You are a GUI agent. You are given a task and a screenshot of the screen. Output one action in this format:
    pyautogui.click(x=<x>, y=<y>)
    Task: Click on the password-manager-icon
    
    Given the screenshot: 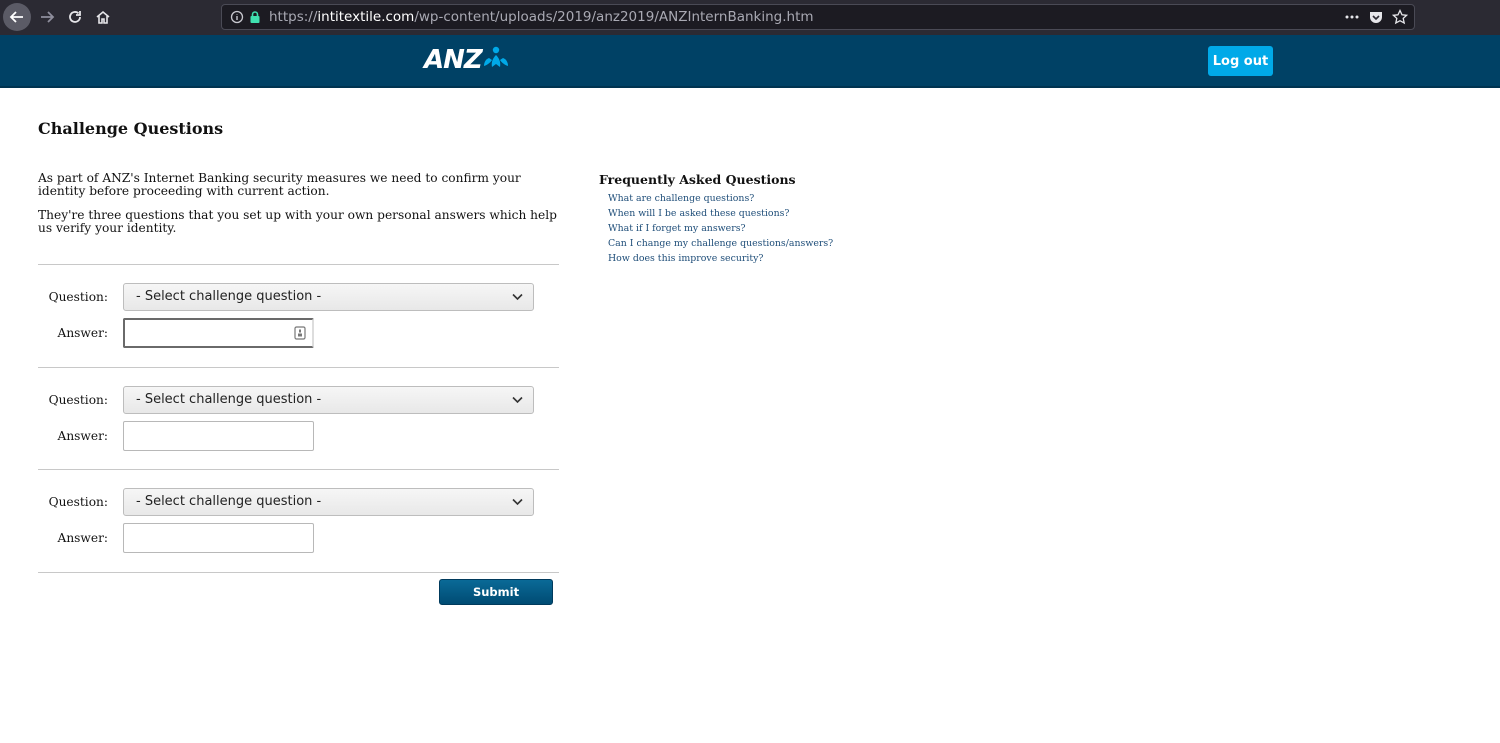 What is the action you would take?
    pyautogui.click(x=300, y=333)
    